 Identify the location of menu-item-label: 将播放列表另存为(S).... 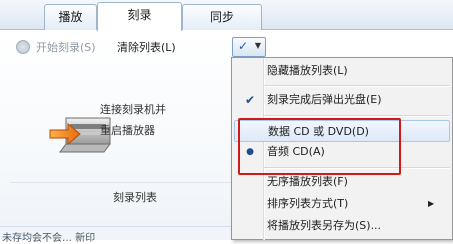
(324, 225).